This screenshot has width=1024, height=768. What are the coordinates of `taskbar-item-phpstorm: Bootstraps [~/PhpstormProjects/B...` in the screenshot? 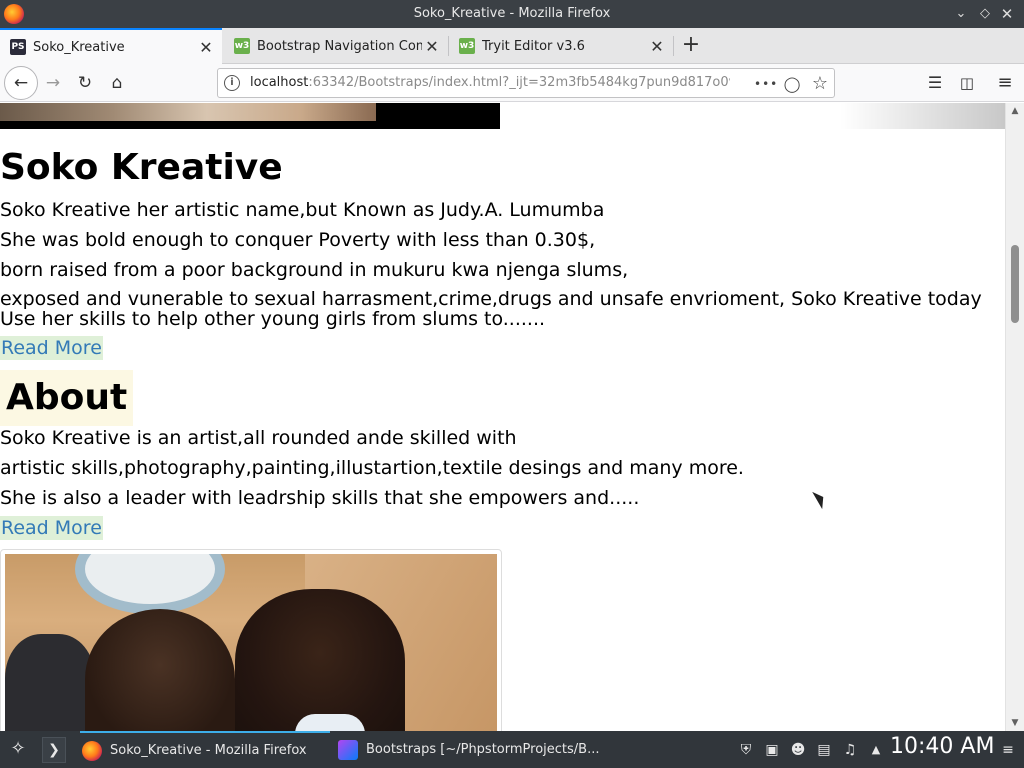 It's located at (469, 749).